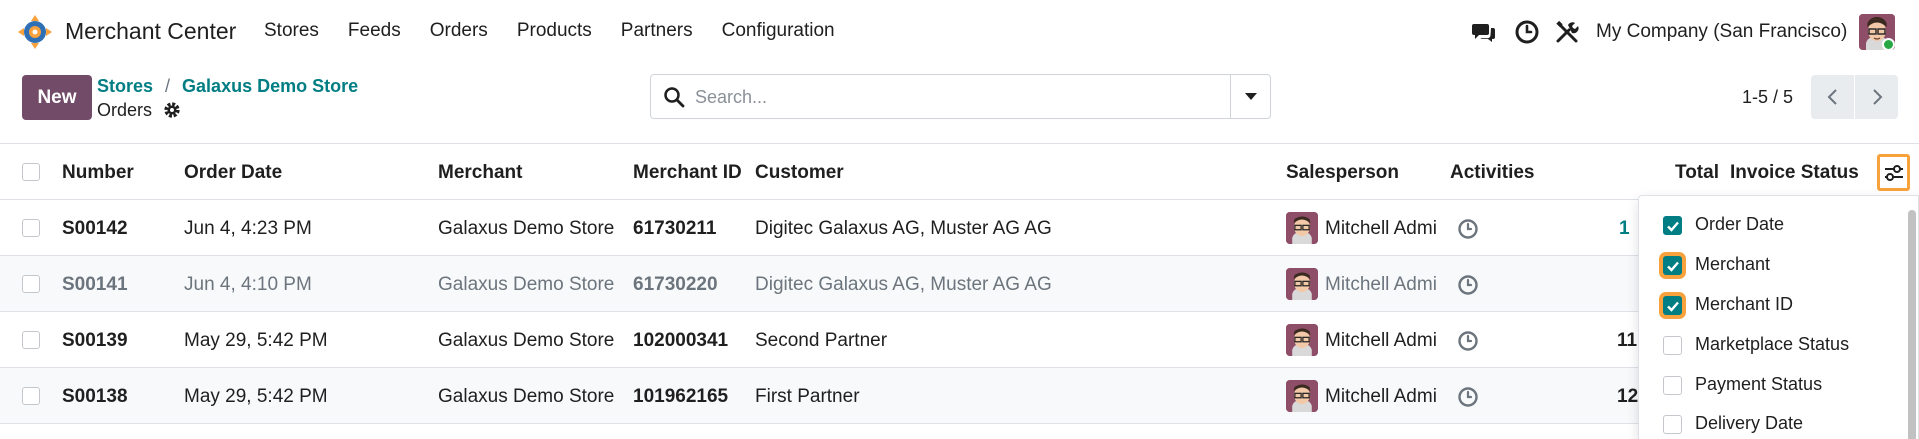 The height and width of the screenshot is (439, 1919). Describe the element at coordinates (675, 228) in the screenshot. I see `cell-merchant-id: 61730211` at that location.